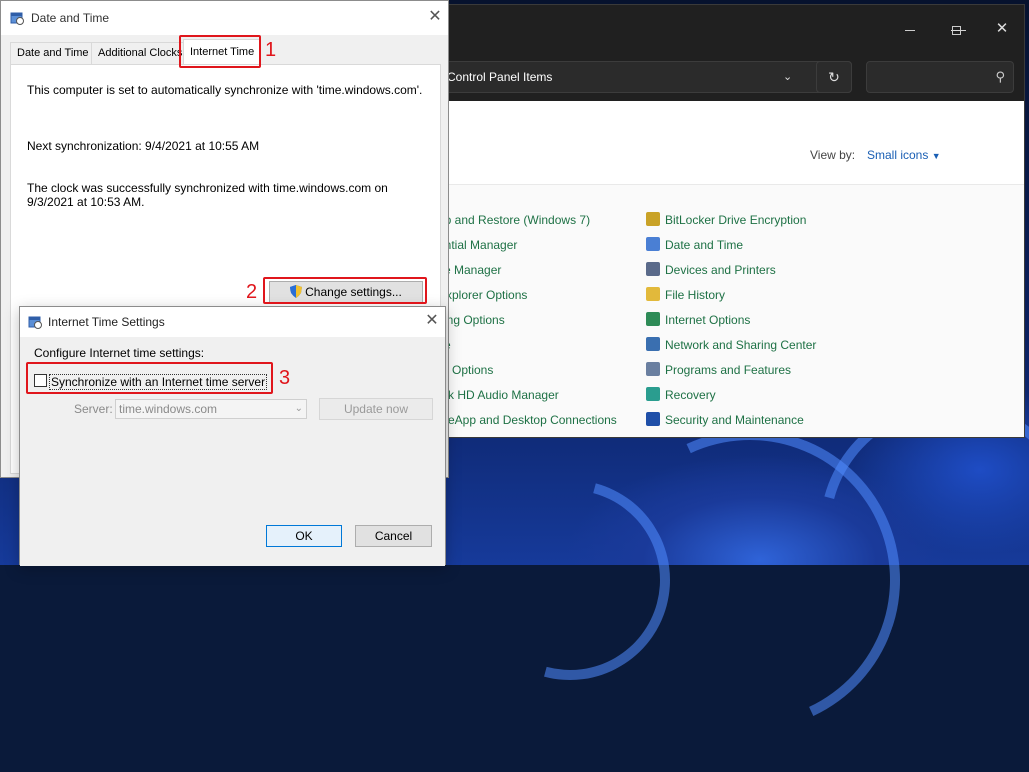 This screenshot has height=772, width=1029. What do you see at coordinates (653, 219) in the screenshot?
I see `bitlocker-icon` at bounding box center [653, 219].